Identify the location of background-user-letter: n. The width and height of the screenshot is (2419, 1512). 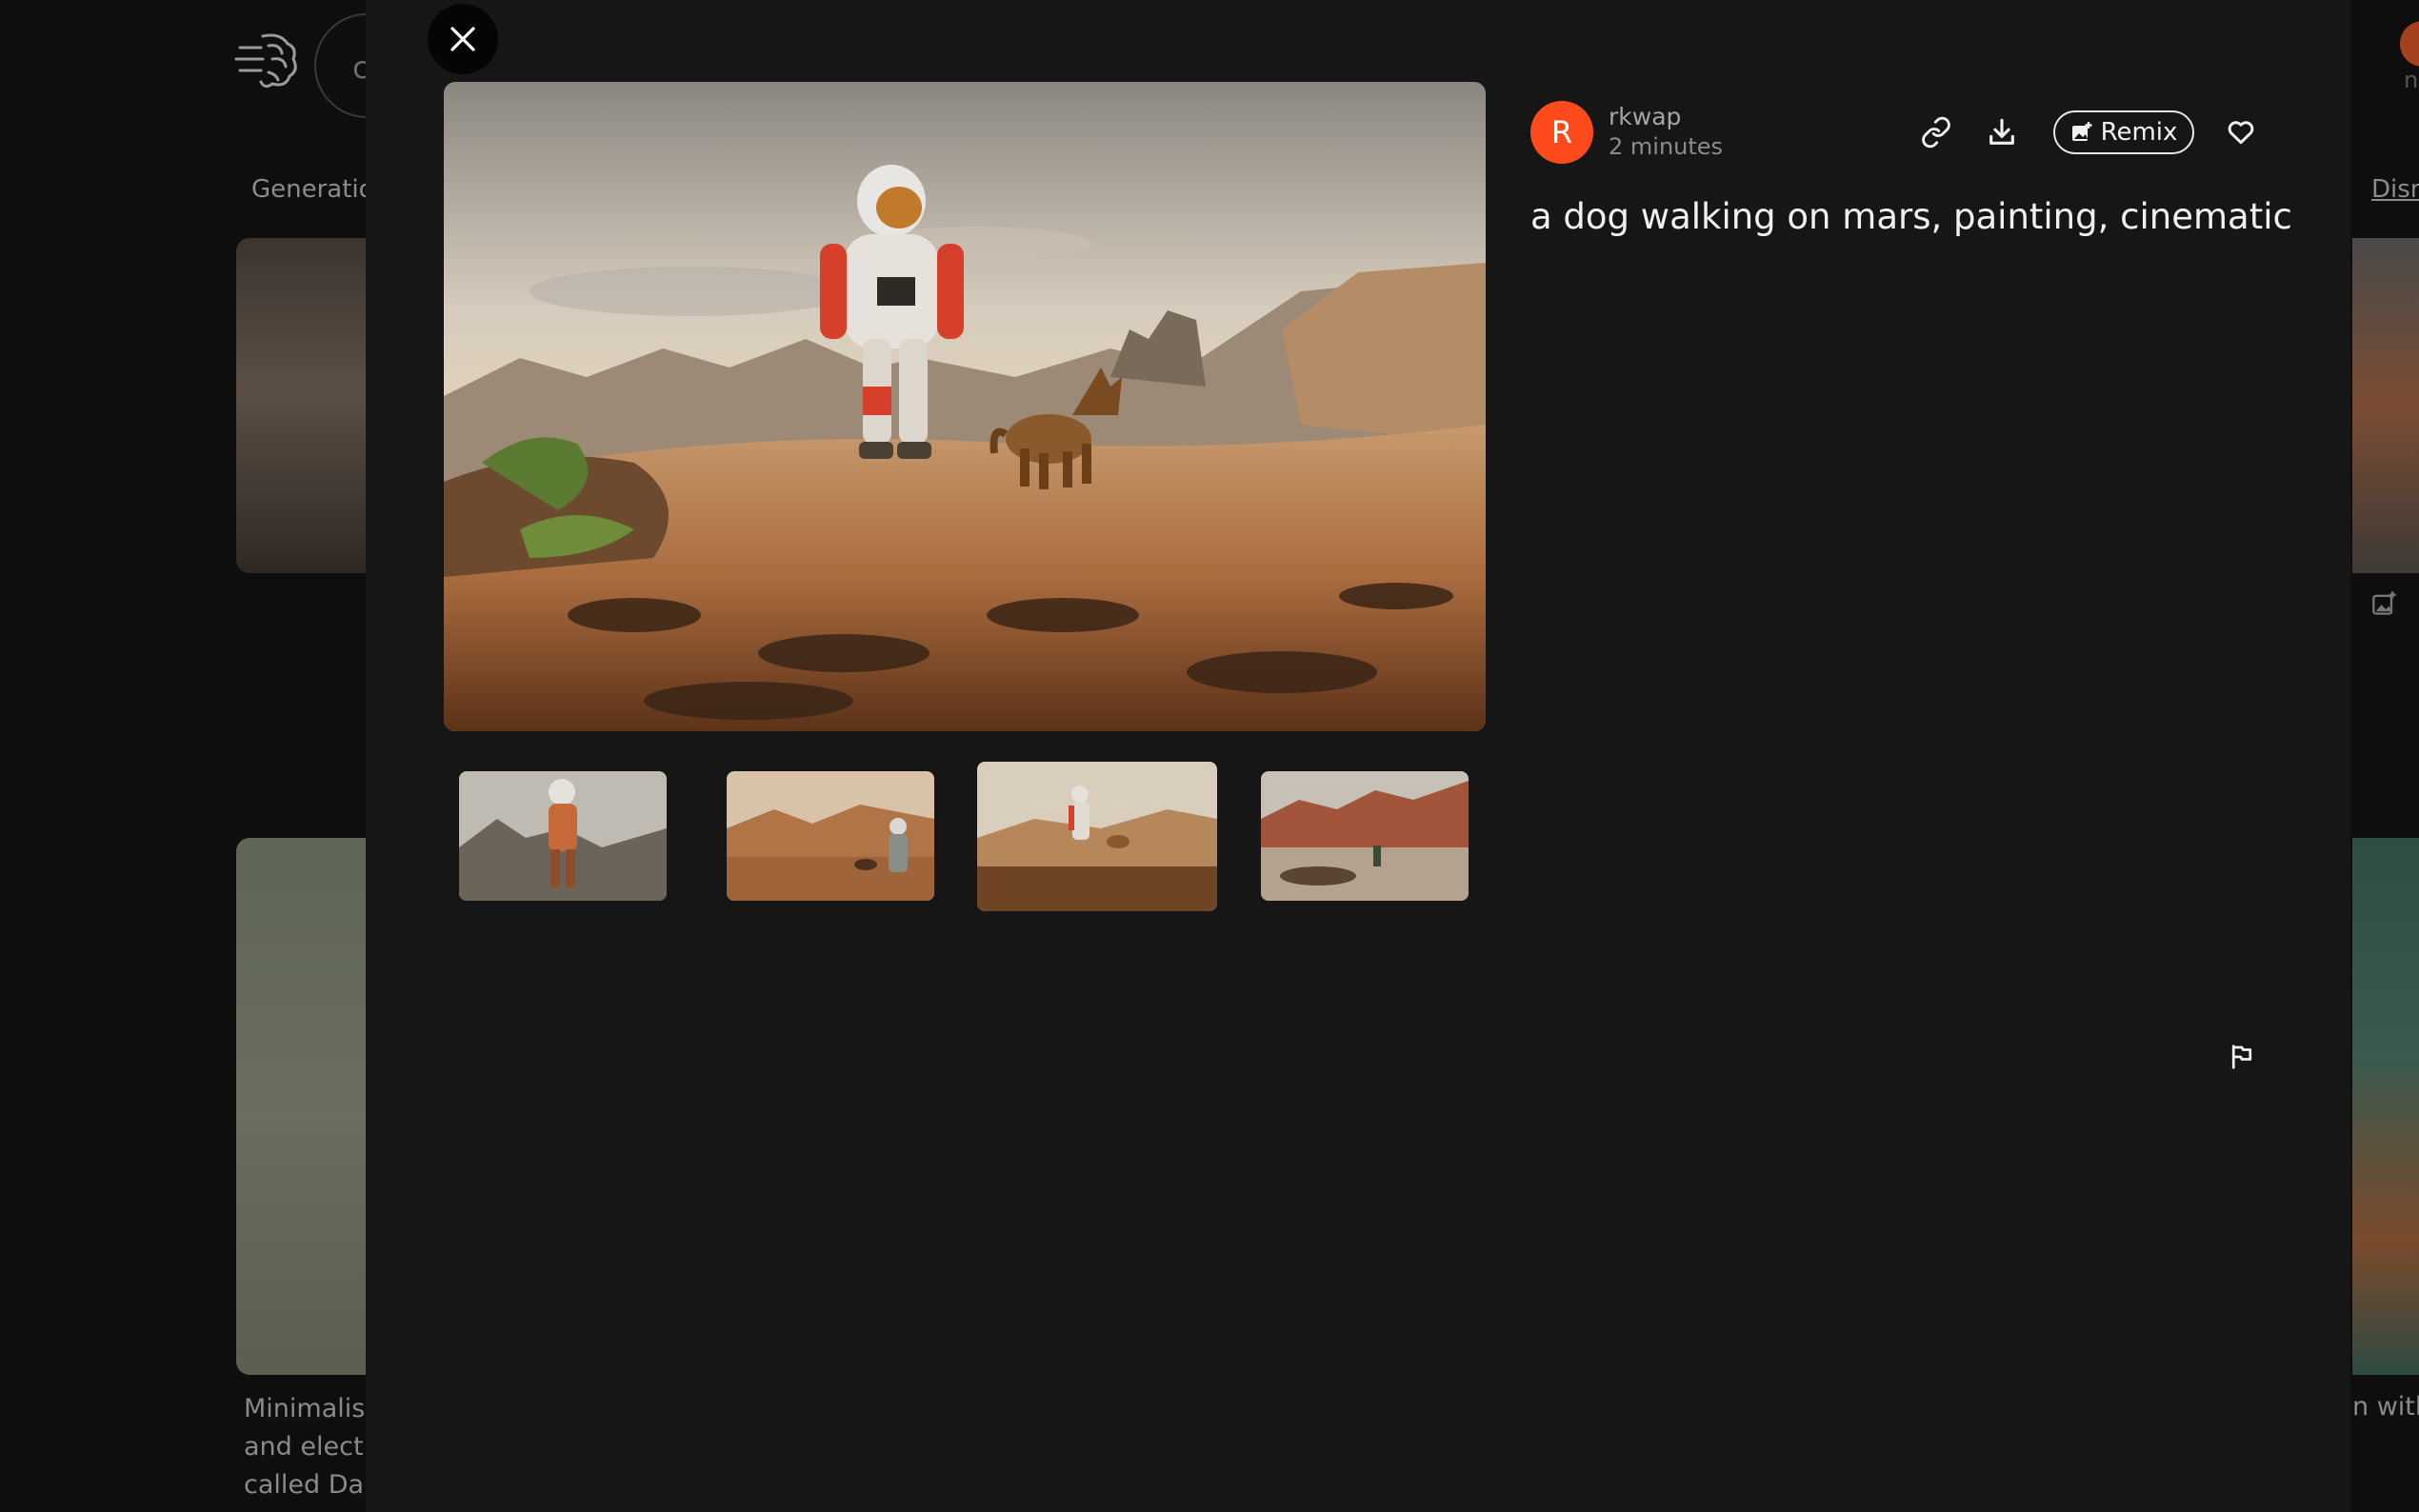
(2411, 80).